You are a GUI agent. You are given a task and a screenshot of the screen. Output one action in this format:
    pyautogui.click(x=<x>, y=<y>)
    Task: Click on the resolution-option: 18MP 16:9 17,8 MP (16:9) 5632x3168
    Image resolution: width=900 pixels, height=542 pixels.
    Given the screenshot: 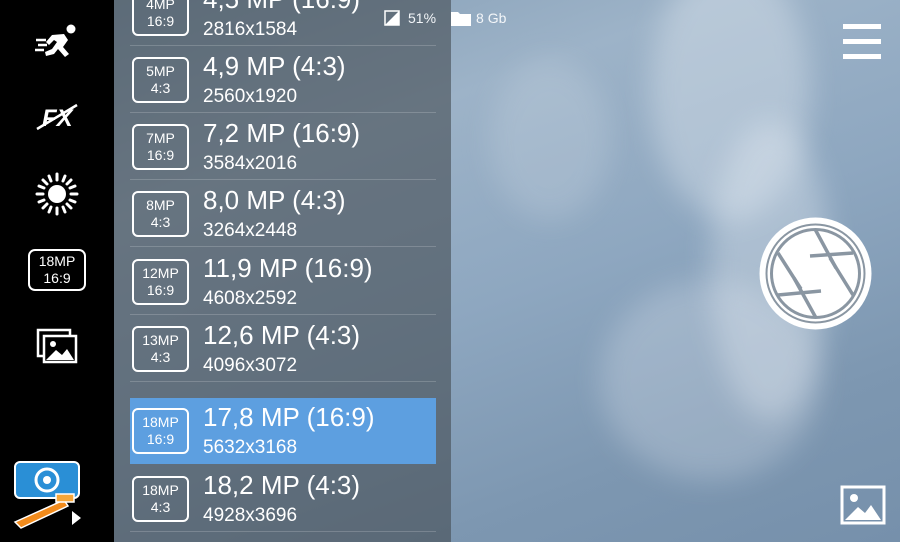 What is the action you would take?
    pyautogui.click(x=283, y=431)
    